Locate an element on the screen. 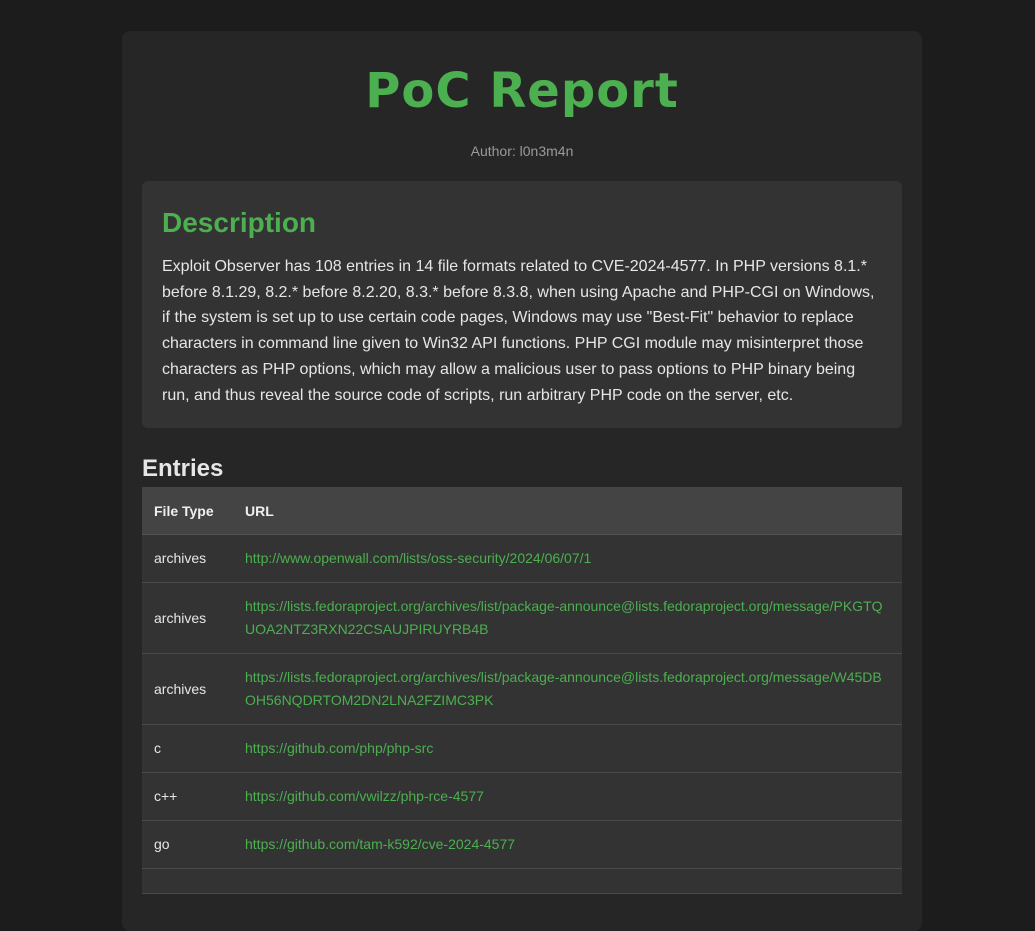  url-cell: https://github.com/php/php-src is located at coordinates (567, 749).